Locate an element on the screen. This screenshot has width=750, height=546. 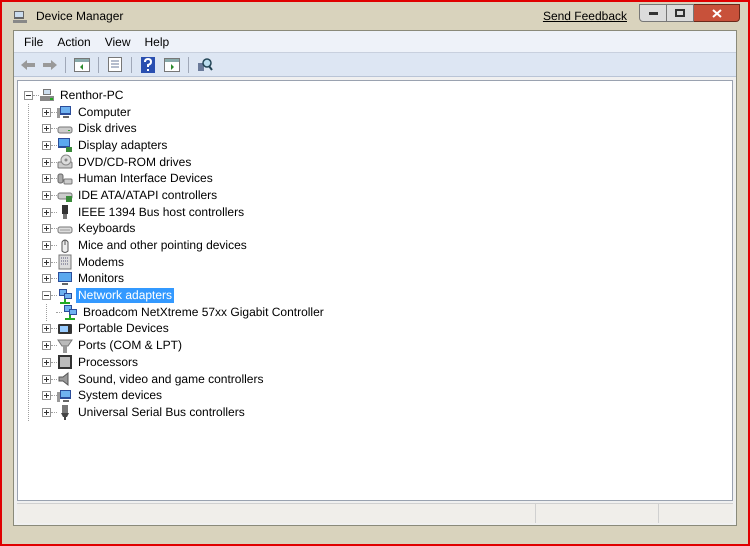
device-manager-icon is located at coordinates (20, 16).